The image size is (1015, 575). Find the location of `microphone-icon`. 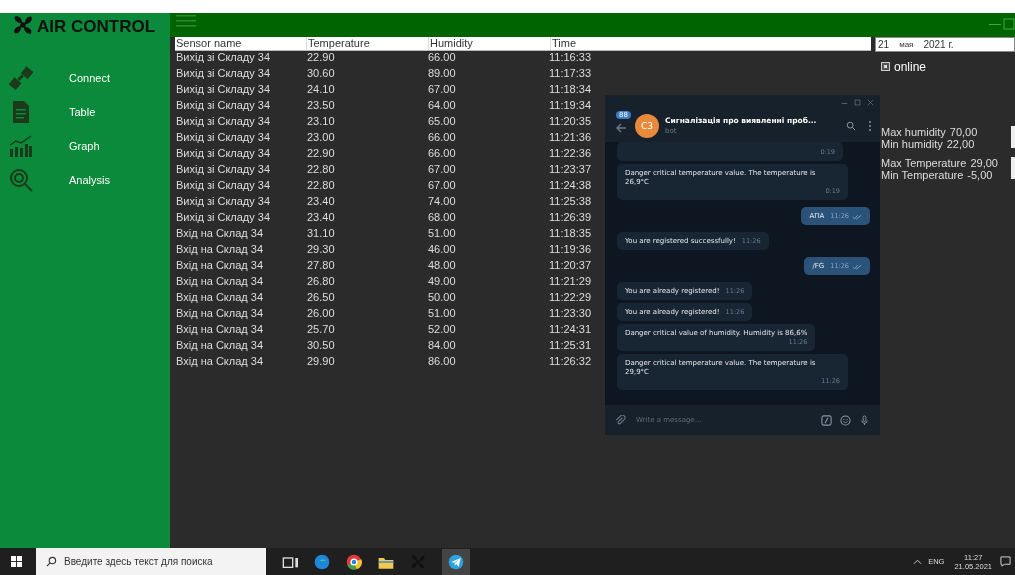

microphone-icon is located at coordinates (864, 420).